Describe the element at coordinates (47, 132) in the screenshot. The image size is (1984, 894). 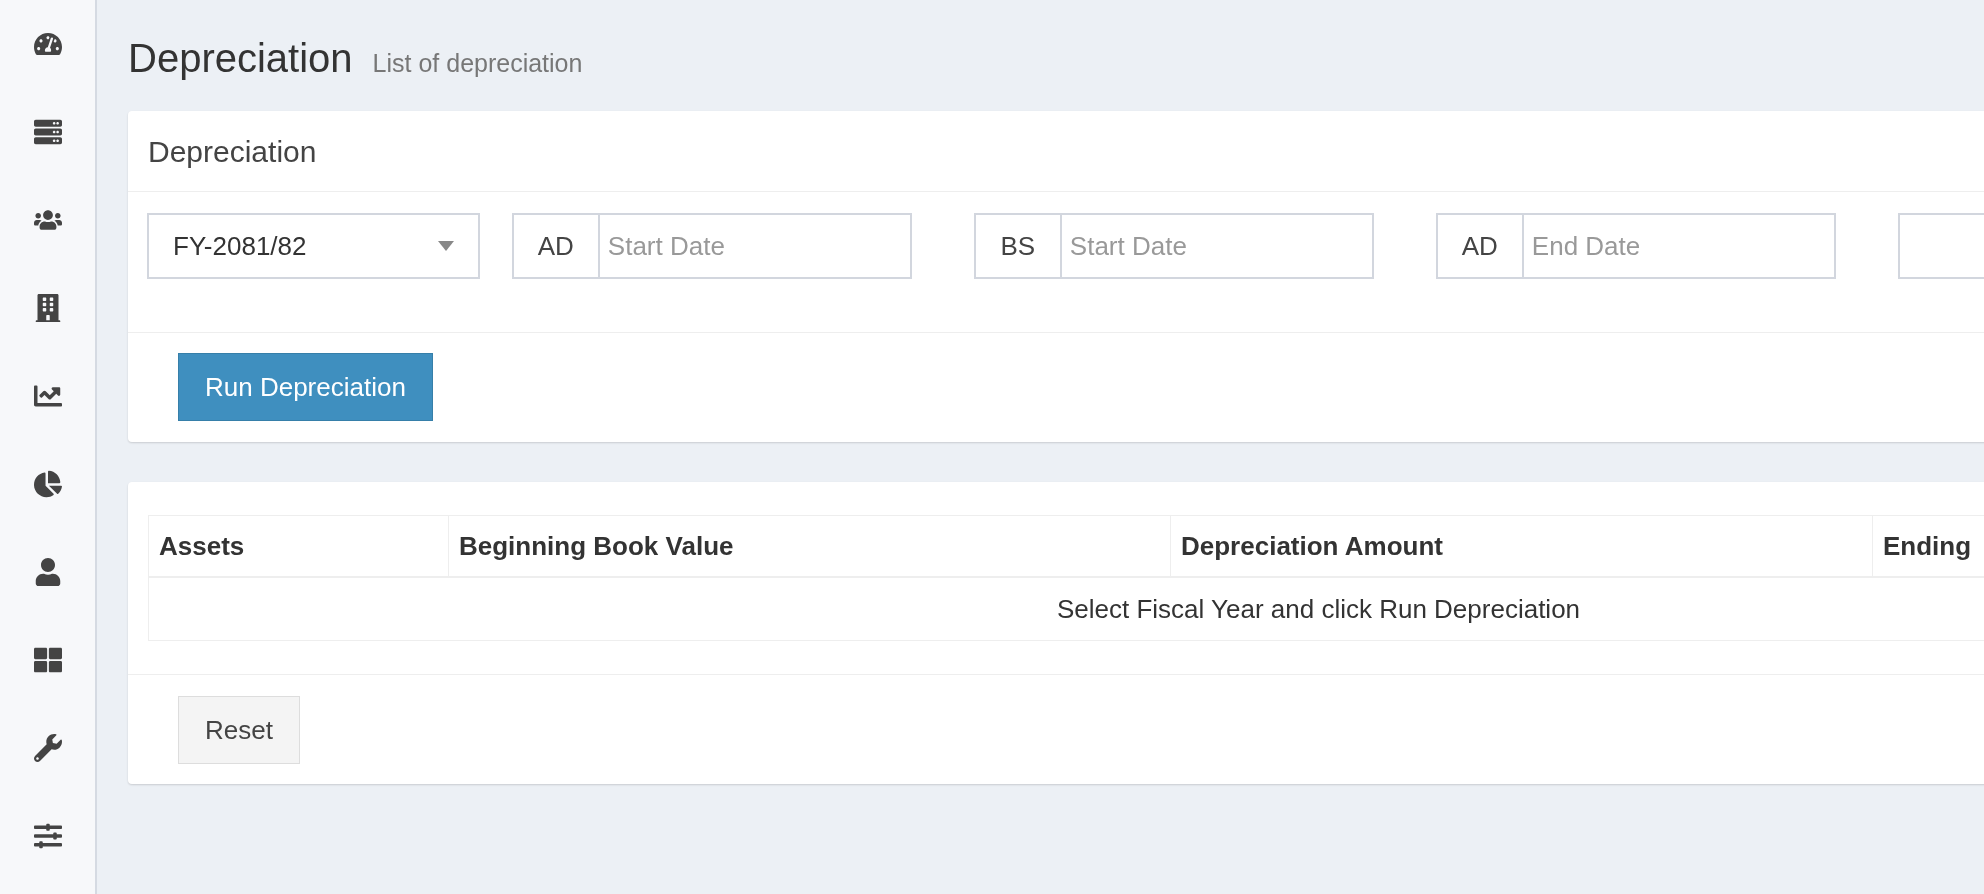
I see `server-icon` at that location.